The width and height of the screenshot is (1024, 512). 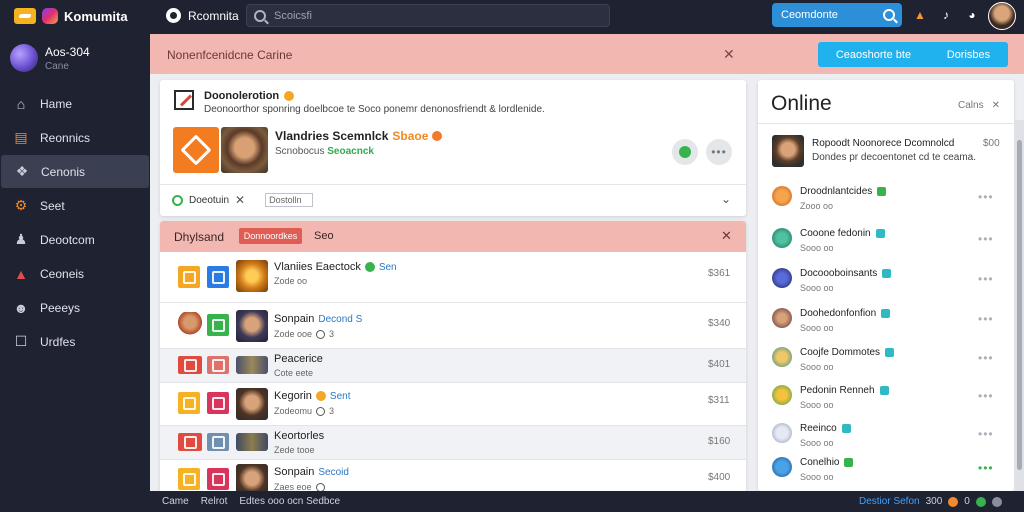 I want to click on game-logo-thumbnail, so click(x=196, y=150).